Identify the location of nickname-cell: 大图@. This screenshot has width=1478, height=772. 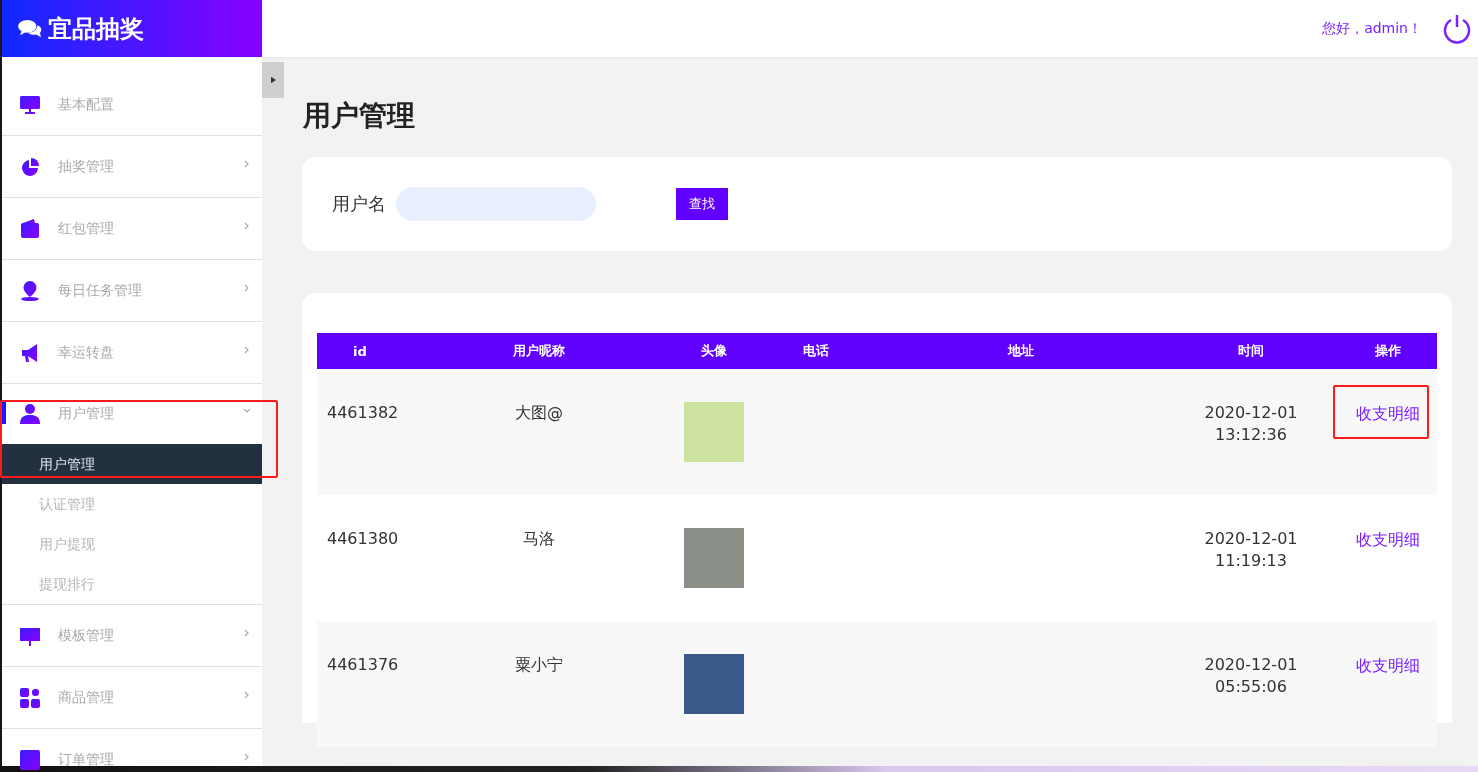
(539, 413).